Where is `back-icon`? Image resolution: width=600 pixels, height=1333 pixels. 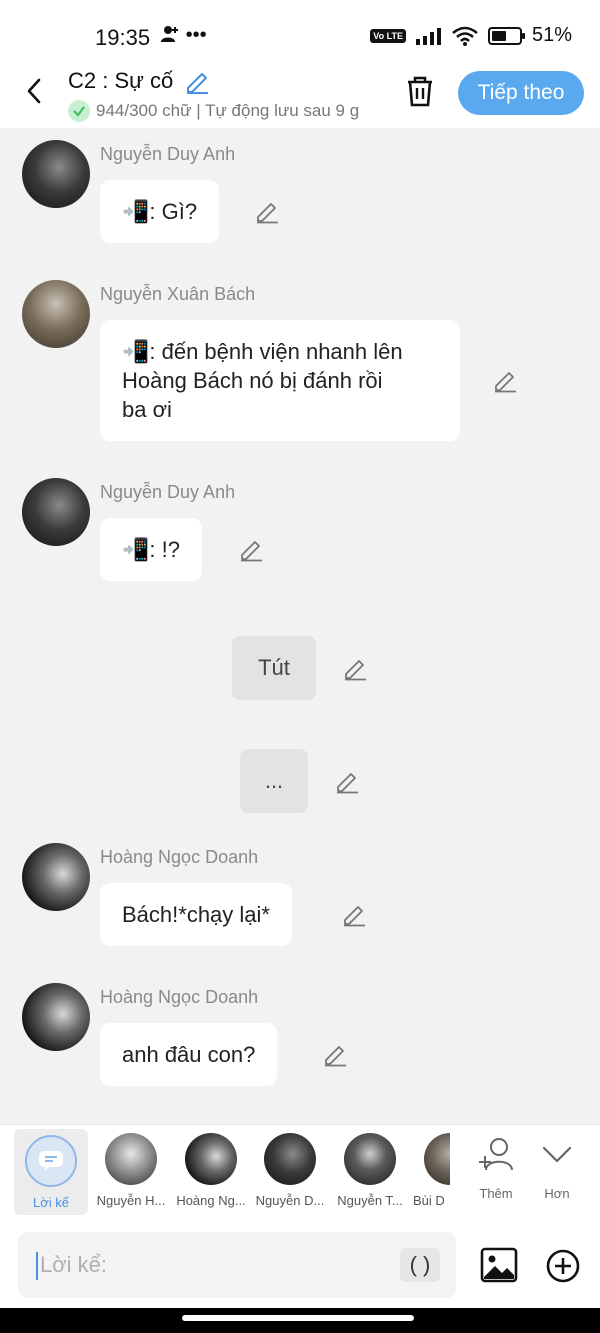 back-icon is located at coordinates (35, 91).